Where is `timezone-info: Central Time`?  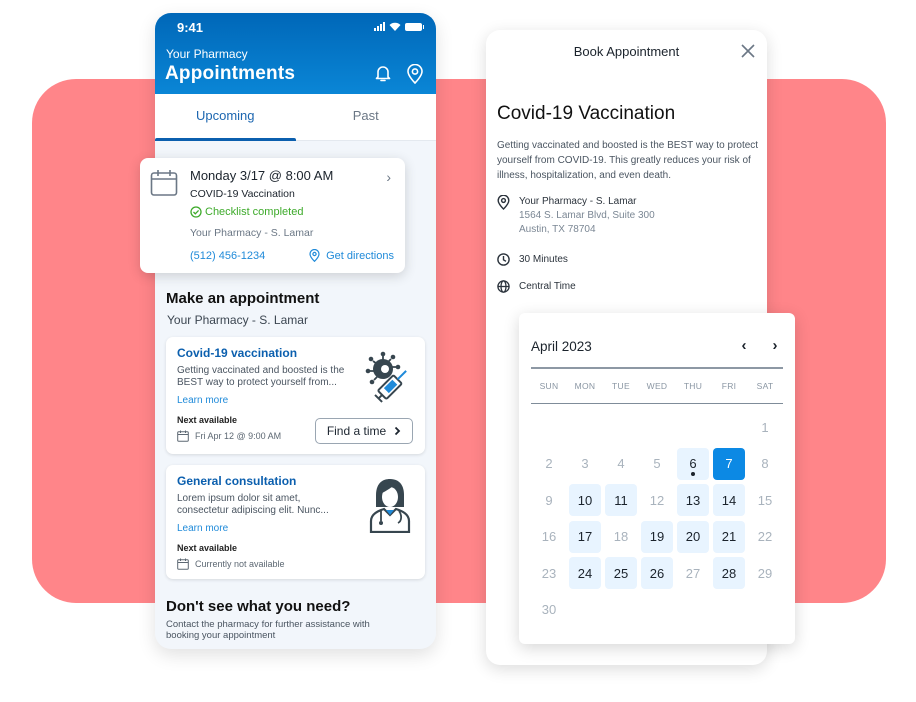
timezone-info: Central Time is located at coordinates (536, 287).